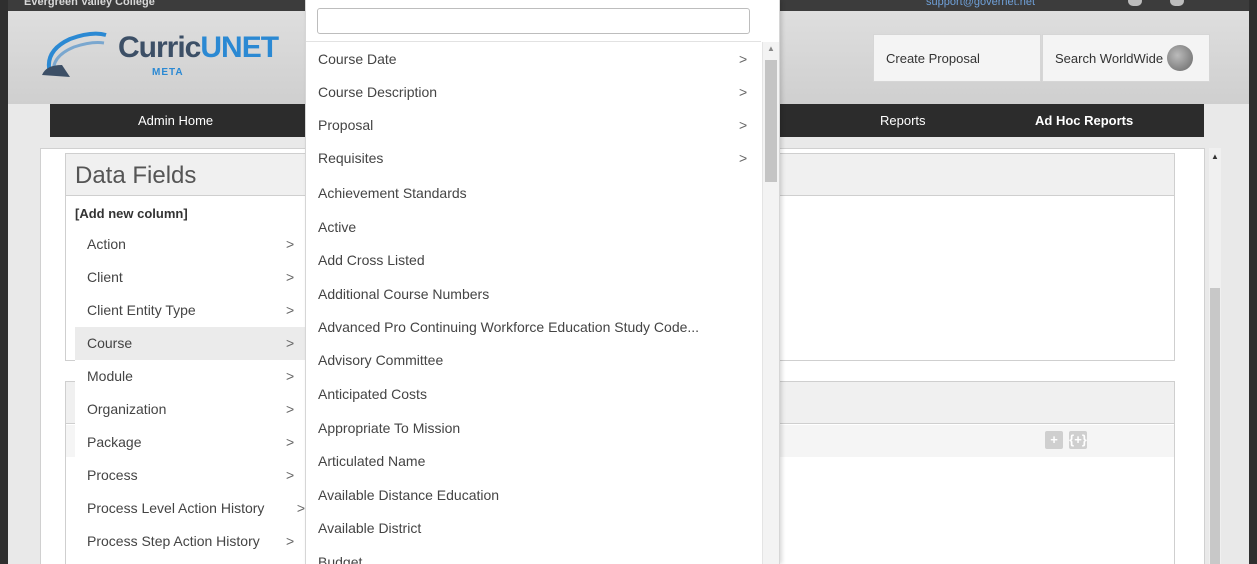 The height and width of the screenshot is (564, 1257). Describe the element at coordinates (89, 4) in the screenshot. I see `college-name: Evergreen Valley College` at that location.